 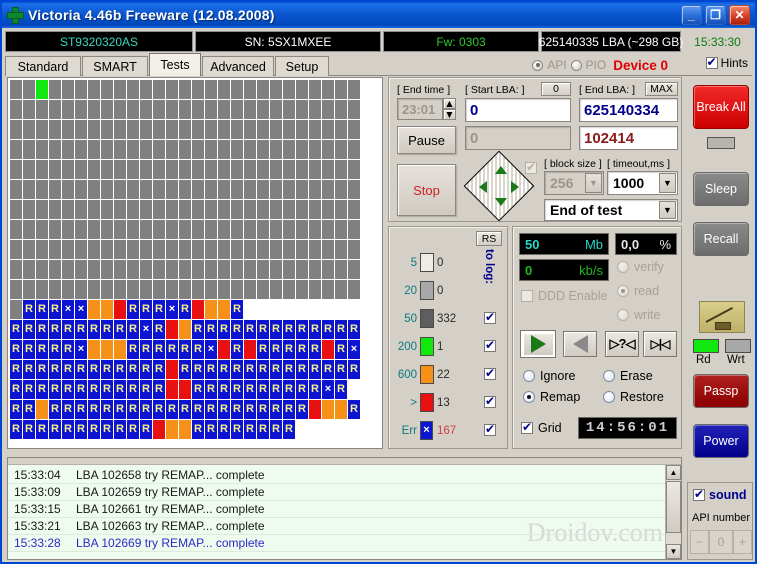 I want to click on api-radio, so click(x=538, y=65).